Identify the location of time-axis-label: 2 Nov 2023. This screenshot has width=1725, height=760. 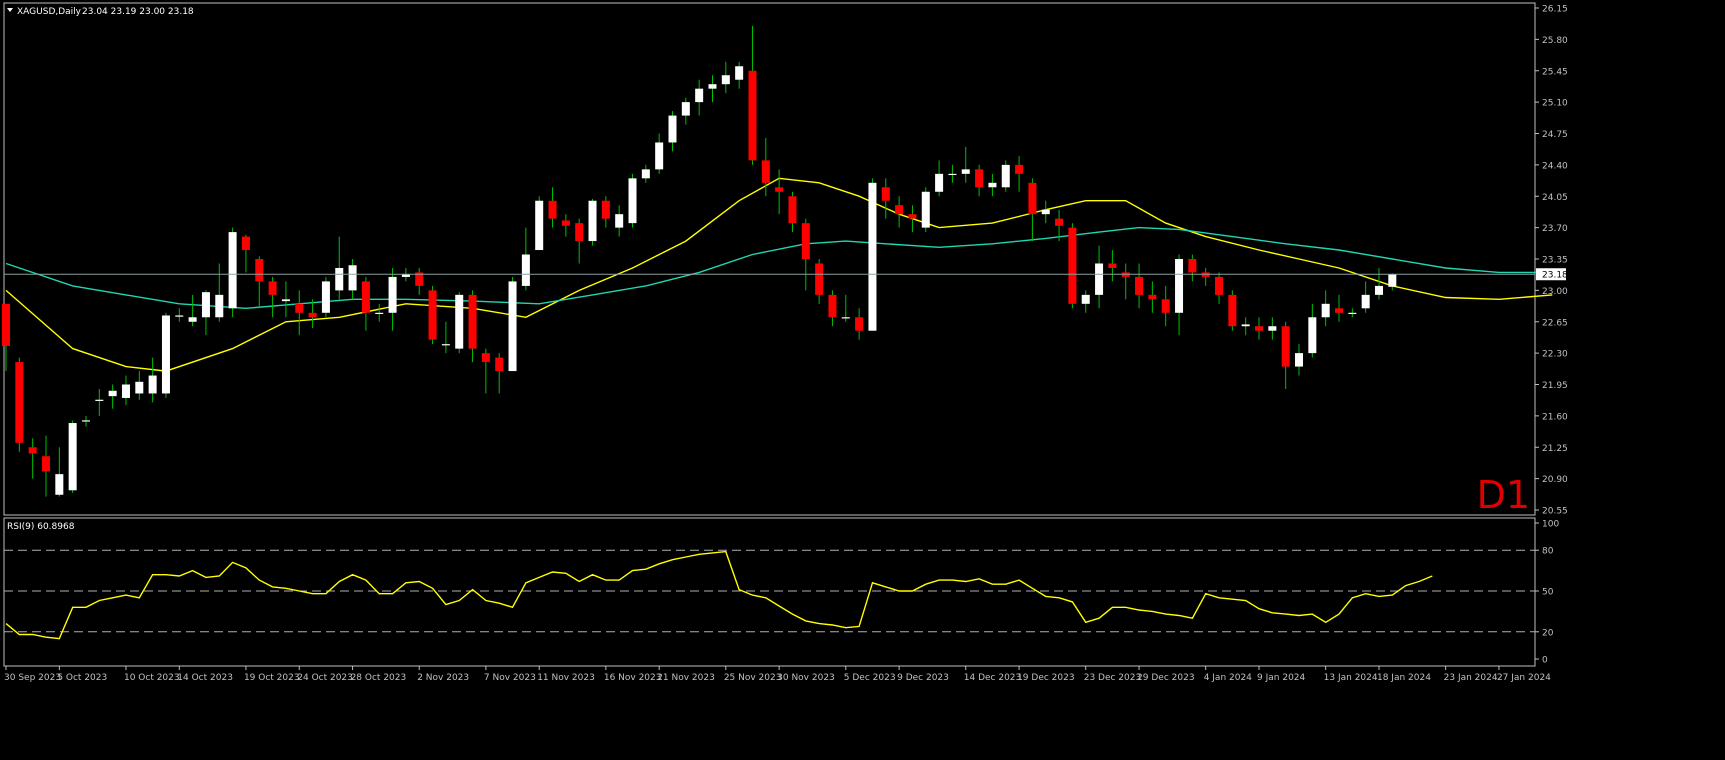
(443, 678).